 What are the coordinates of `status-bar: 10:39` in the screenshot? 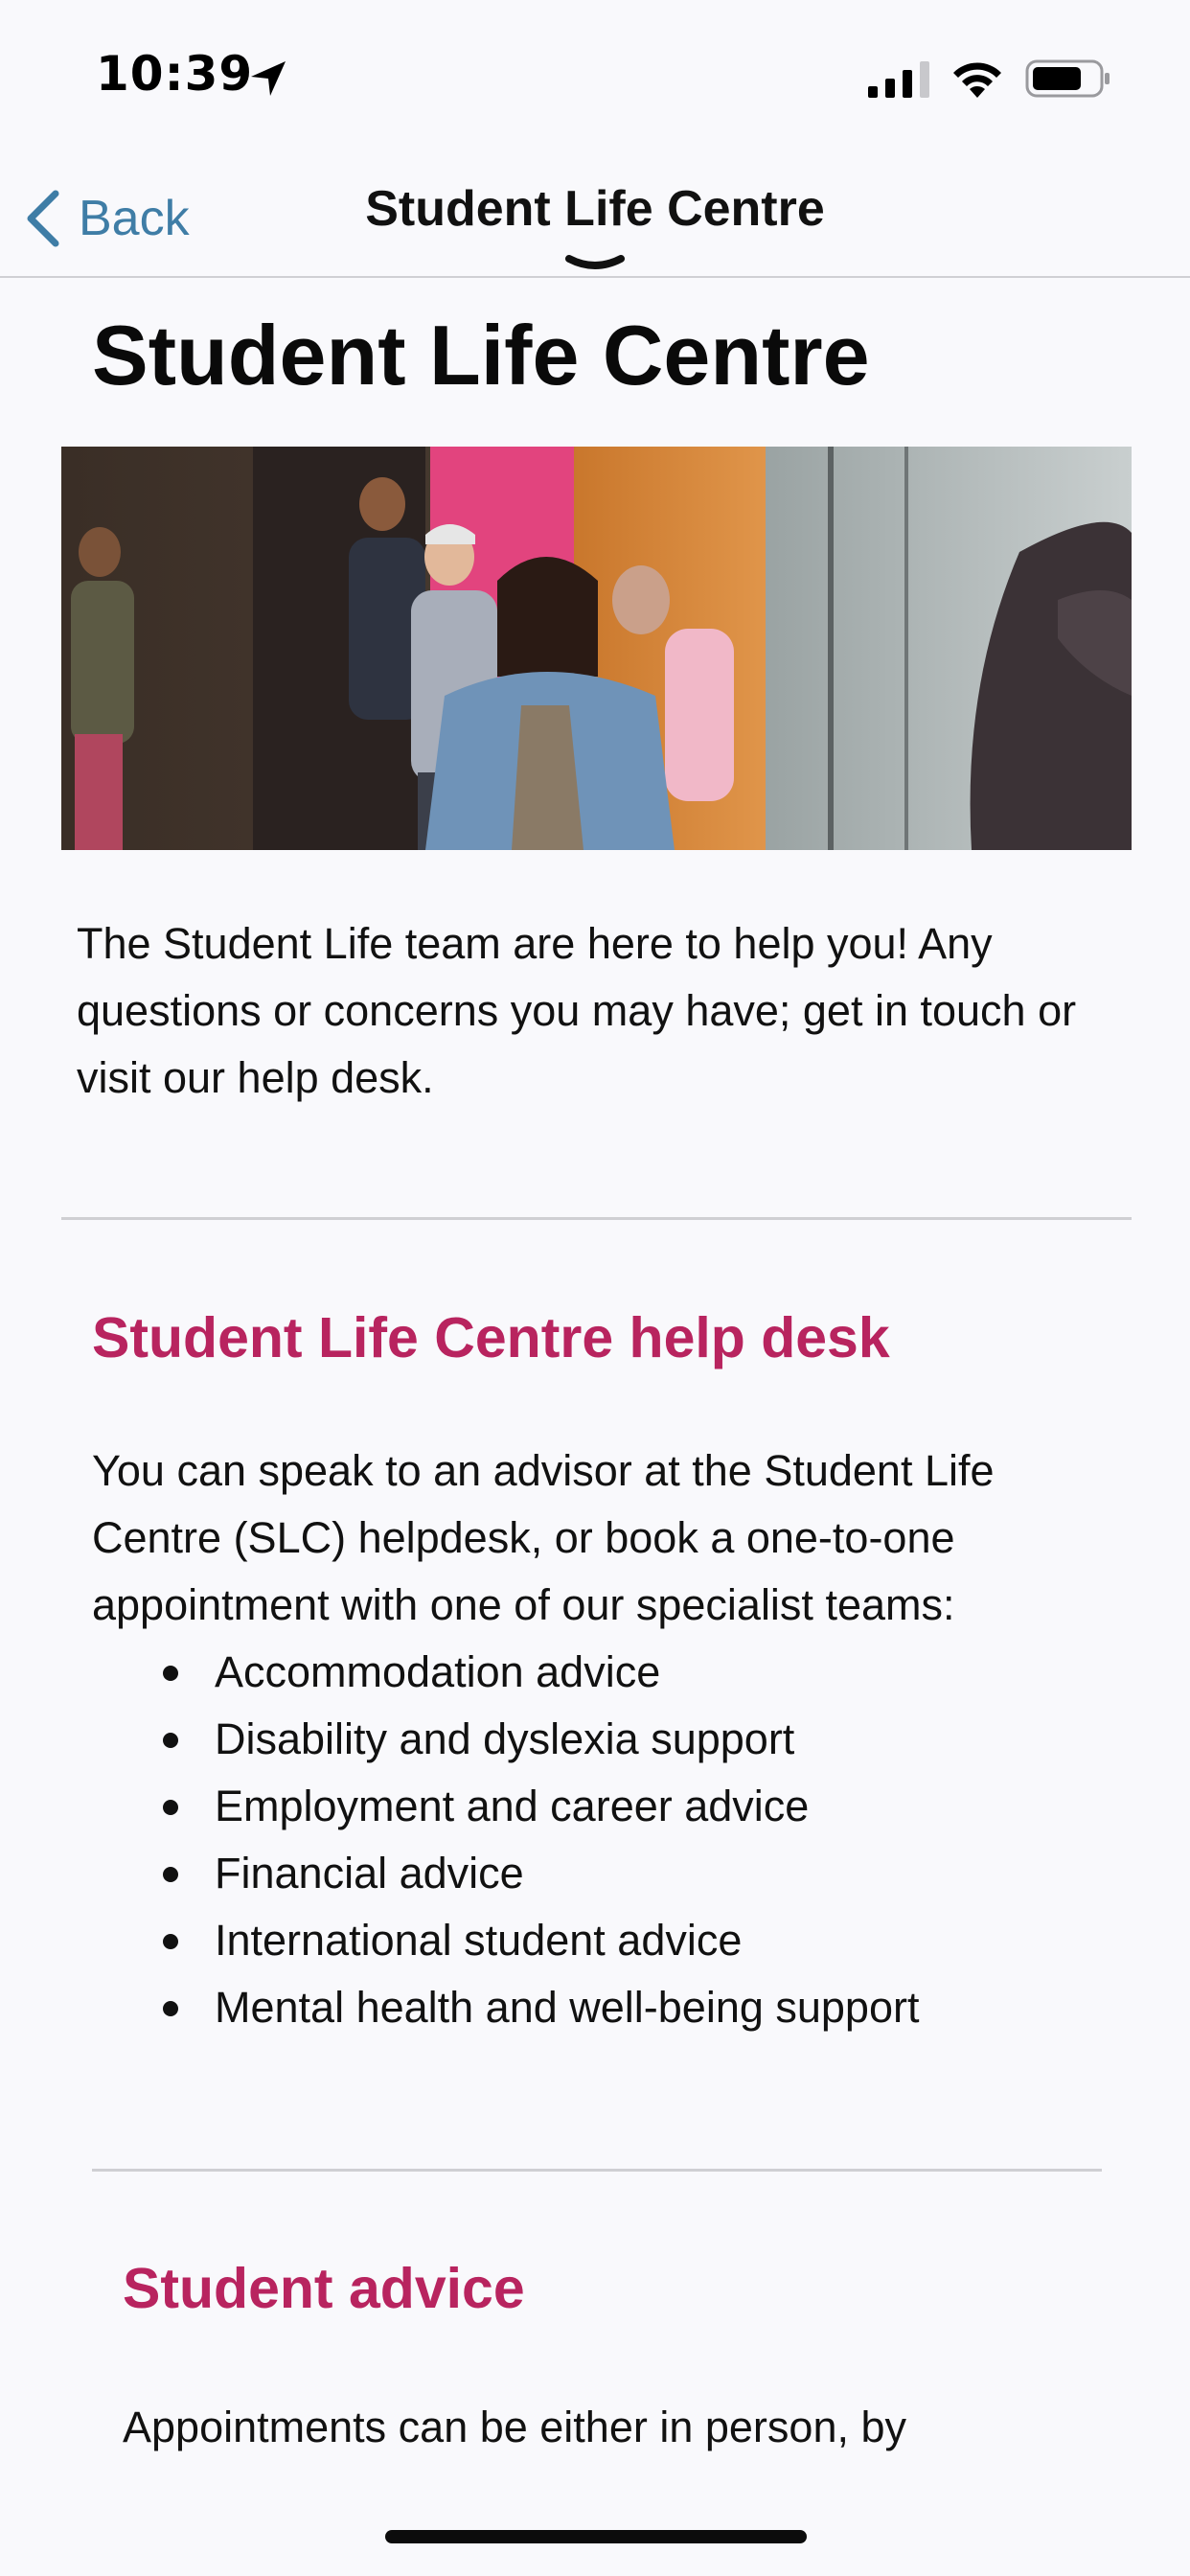 It's located at (595, 76).